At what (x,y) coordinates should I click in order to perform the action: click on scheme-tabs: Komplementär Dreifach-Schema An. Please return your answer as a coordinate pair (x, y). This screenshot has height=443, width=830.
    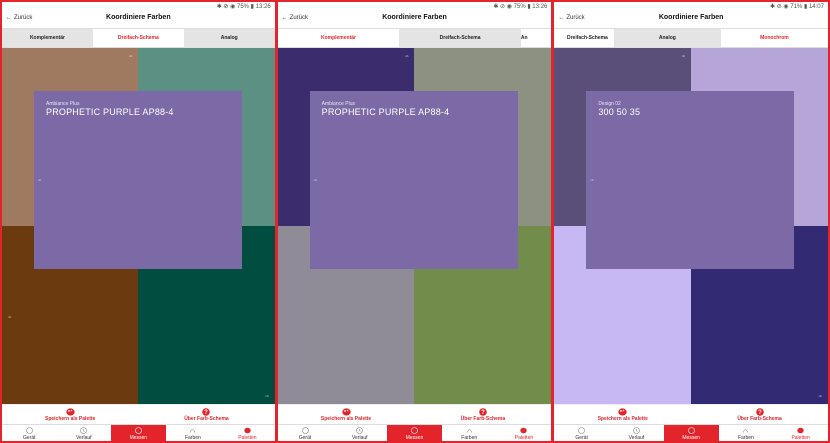
    Looking at the image, I should click on (414, 38).